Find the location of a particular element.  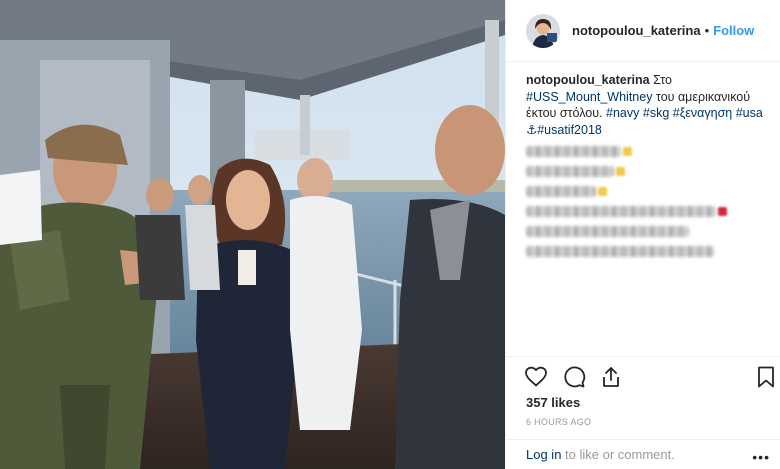

blurred-comments is located at coordinates (646, 201).